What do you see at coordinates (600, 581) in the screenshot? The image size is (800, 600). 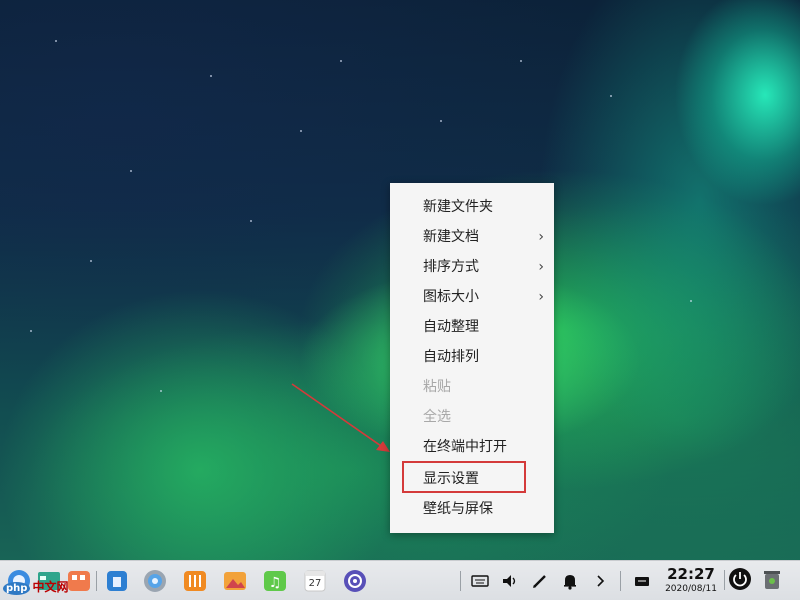 I see `chevron-right-icon` at bounding box center [600, 581].